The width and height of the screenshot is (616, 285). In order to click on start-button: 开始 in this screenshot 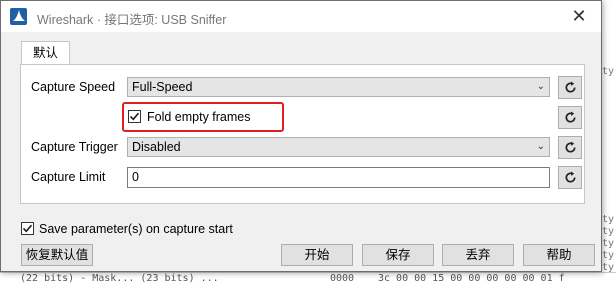, I will do `click(317, 255)`.